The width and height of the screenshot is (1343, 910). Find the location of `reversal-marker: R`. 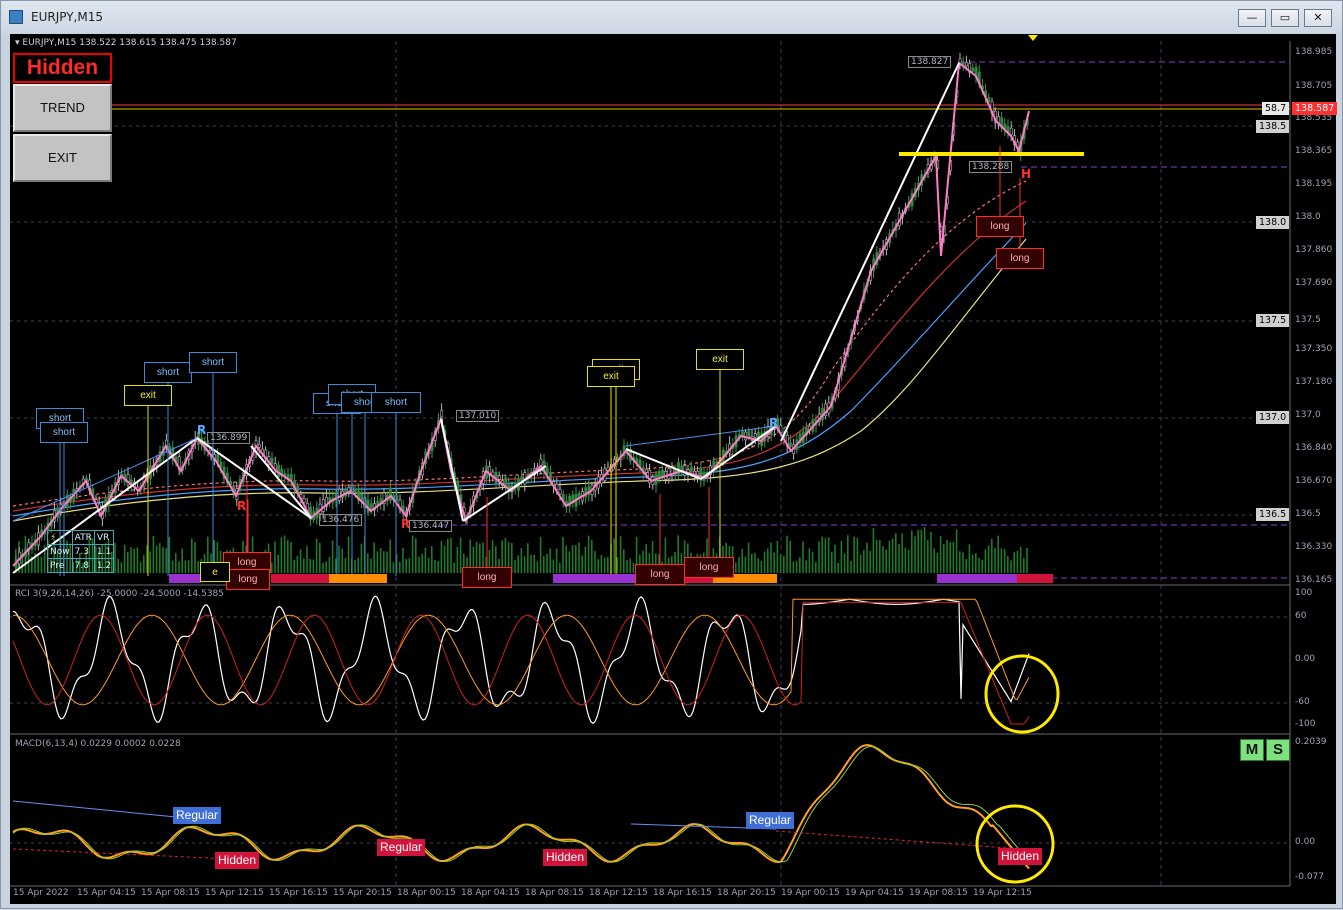

reversal-marker: R is located at coordinates (202, 430).